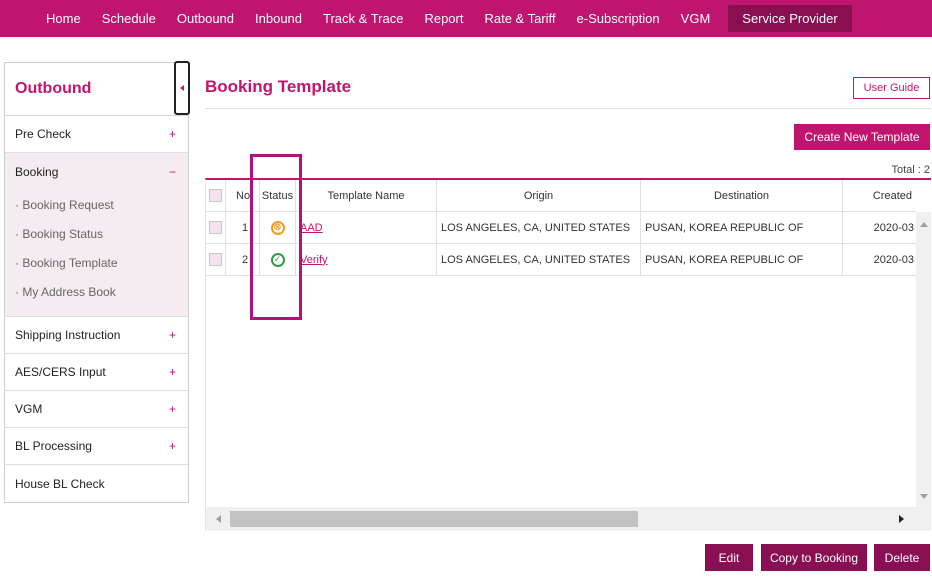  What do you see at coordinates (696, 18) in the screenshot?
I see `nav-vgm: VGM` at bounding box center [696, 18].